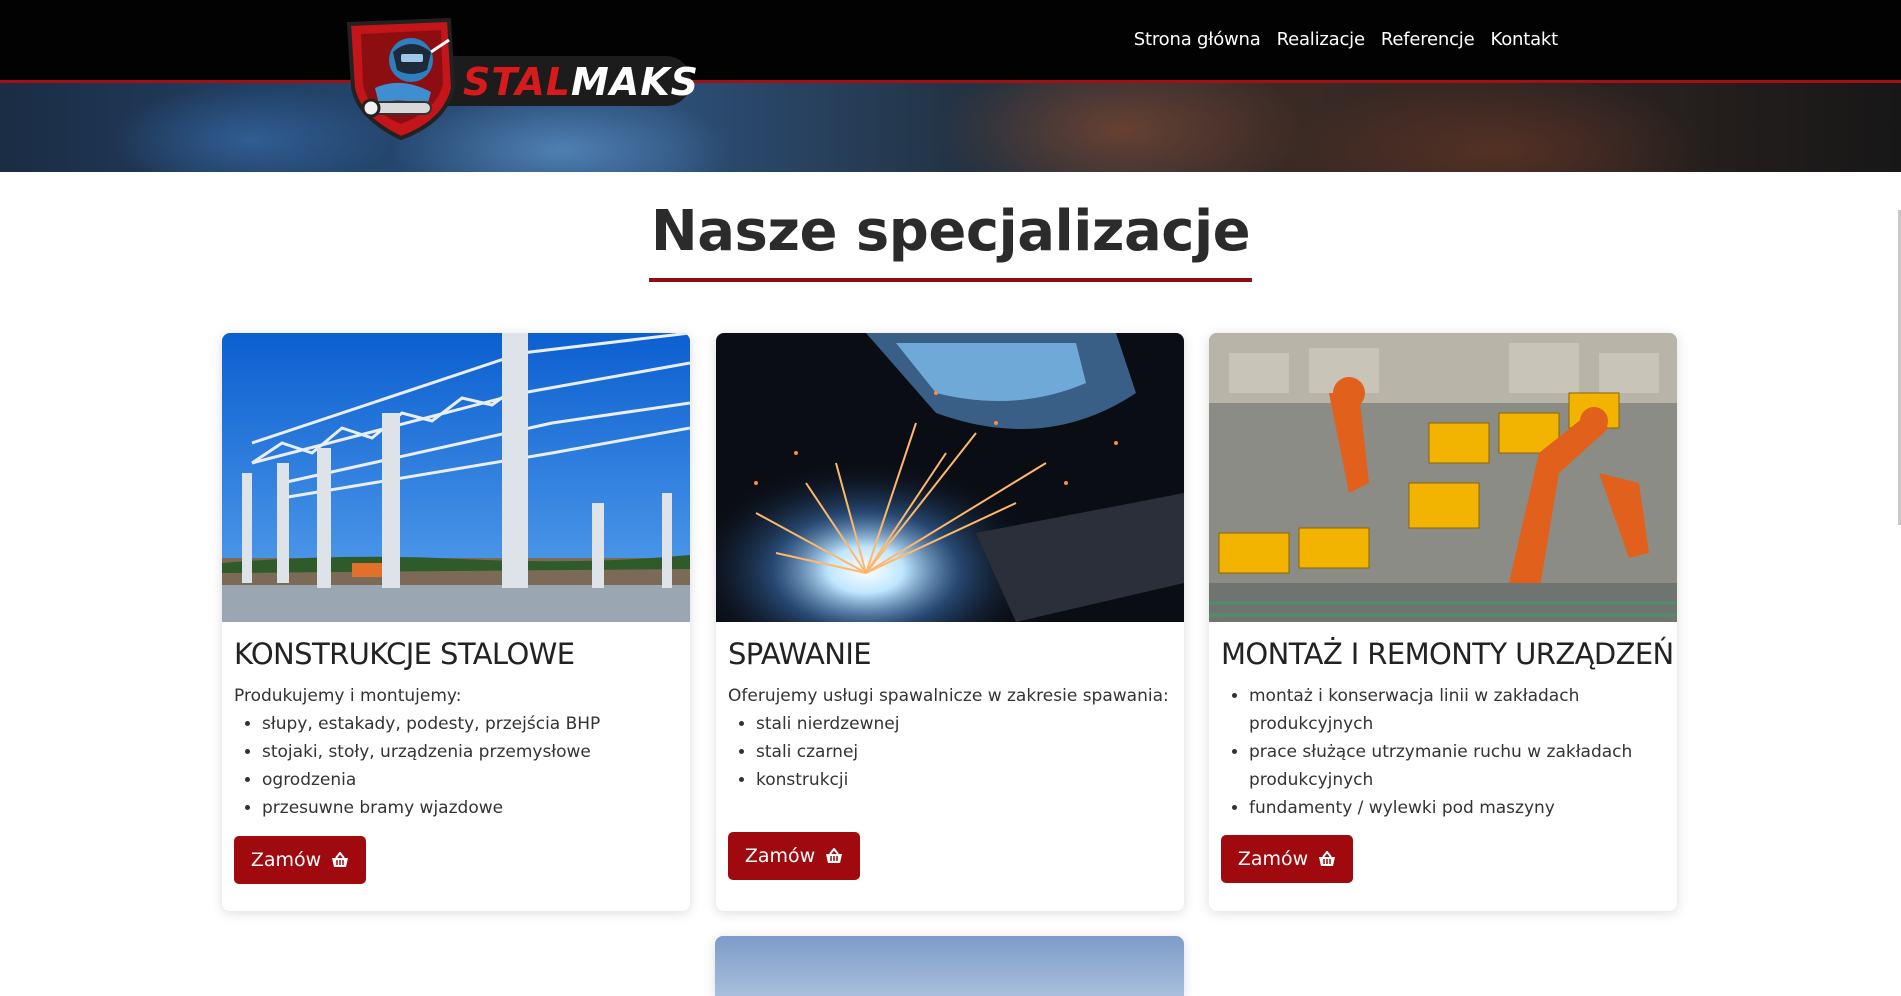 The height and width of the screenshot is (996, 1901). I want to click on nav-link-referencje: Referencje, so click(1428, 40).